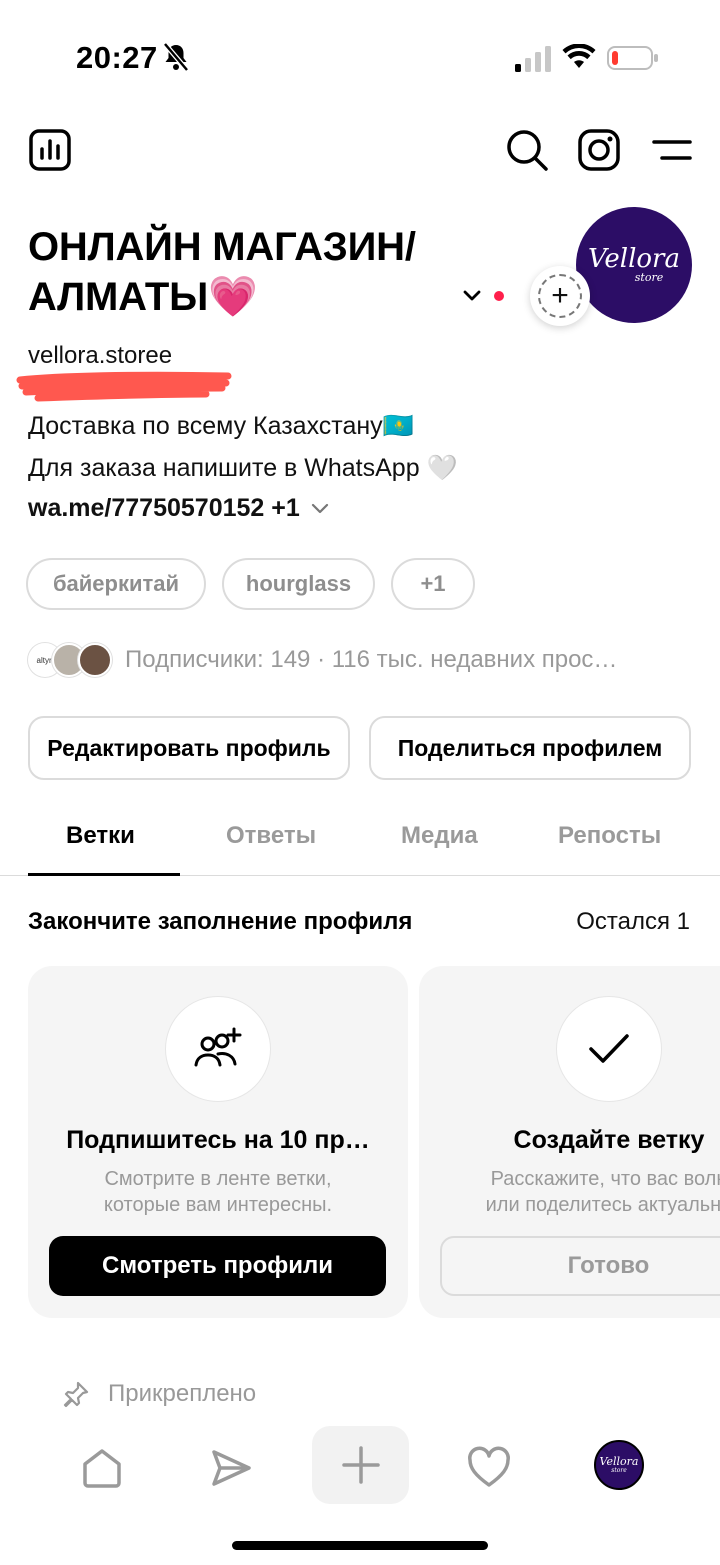 The image size is (720, 1565). I want to click on plus-icon, so click(360, 1465).